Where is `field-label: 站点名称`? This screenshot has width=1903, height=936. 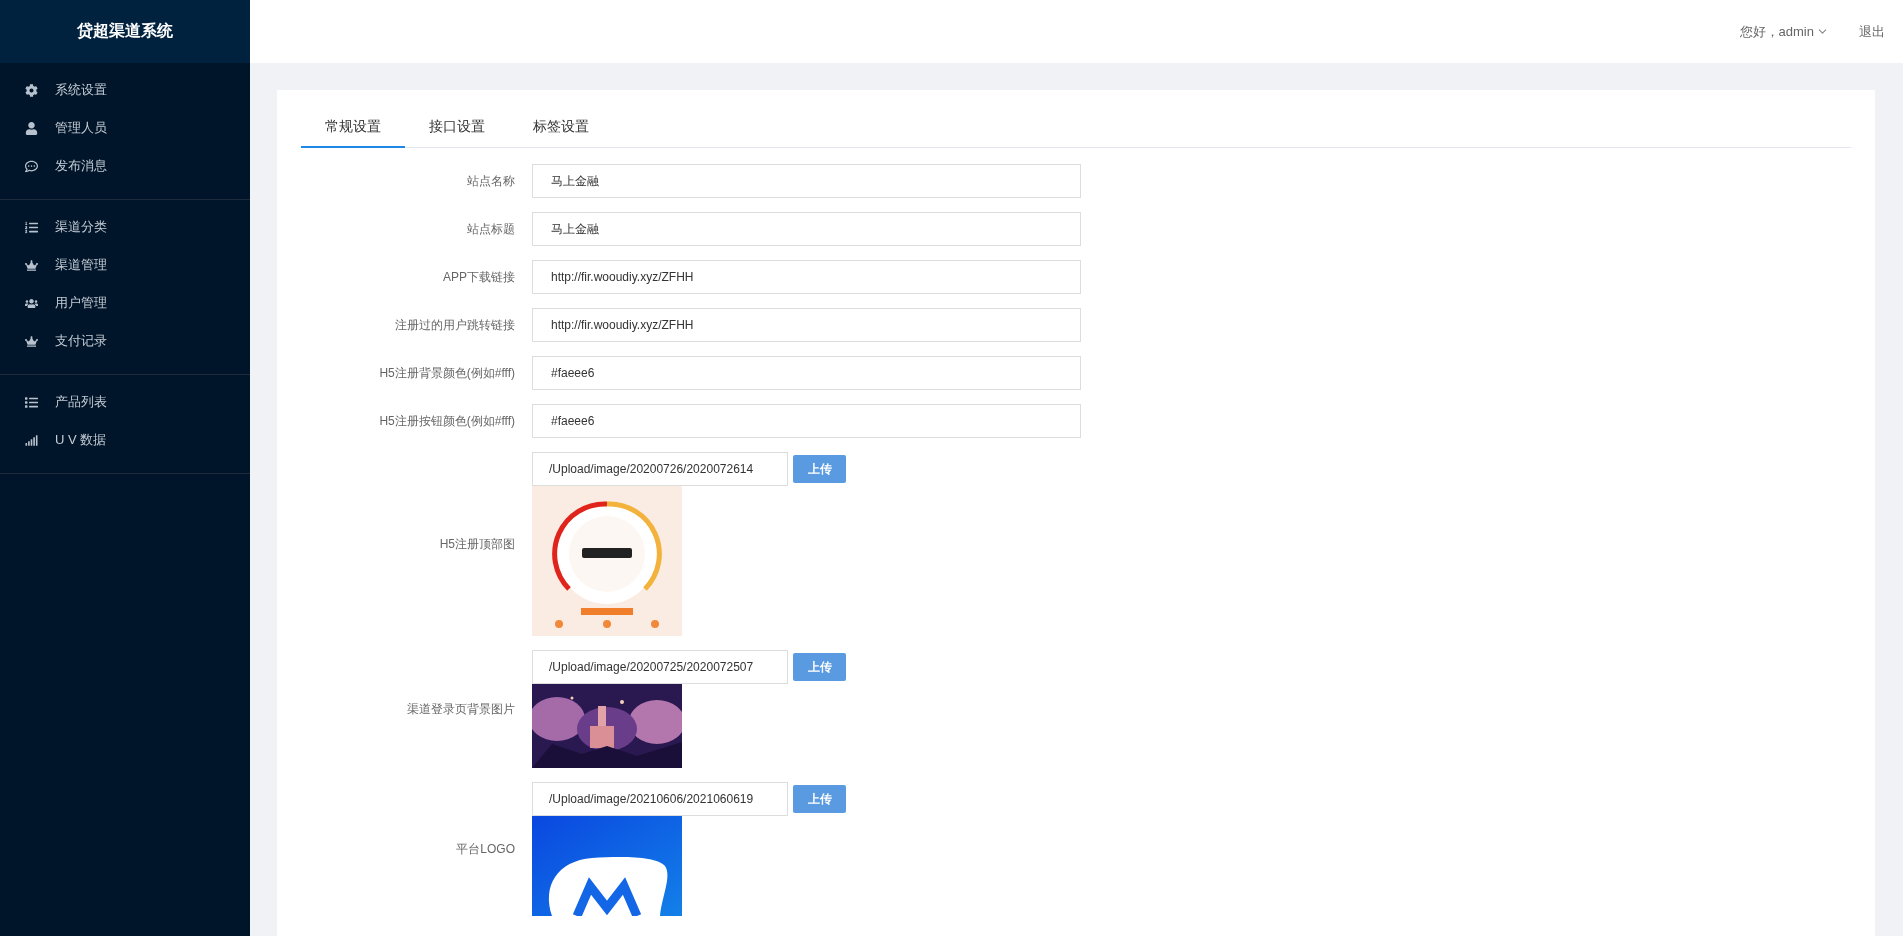
field-label: 站点名称 is located at coordinates (490, 181).